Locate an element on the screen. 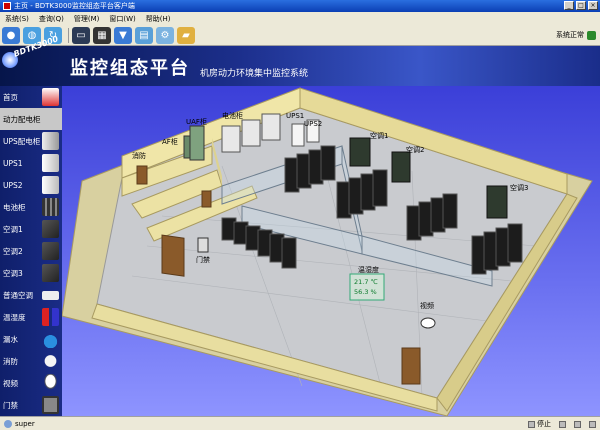 The width and height of the screenshot is (600, 430). status-bar: super 停止 is located at coordinates (300, 423).